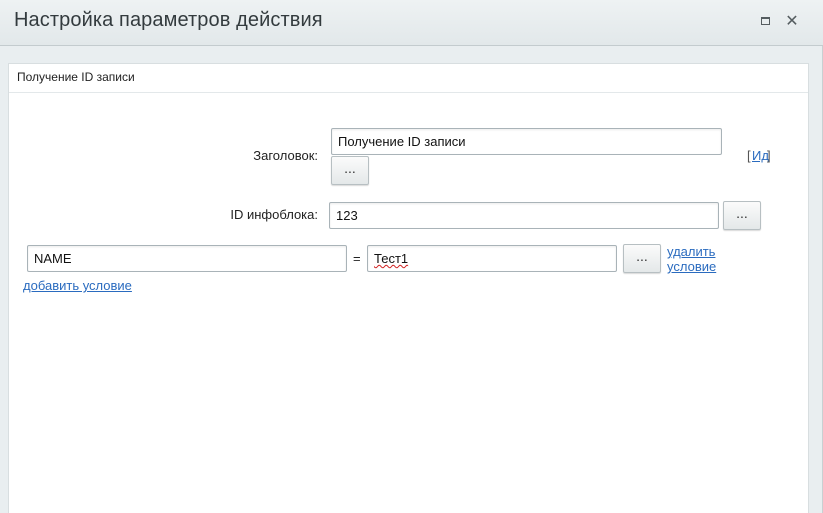 This screenshot has width=823, height=513. Describe the element at coordinates (168, 20) in the screenshot. I see `dialog-title: Настройка параметров действия` at that location.